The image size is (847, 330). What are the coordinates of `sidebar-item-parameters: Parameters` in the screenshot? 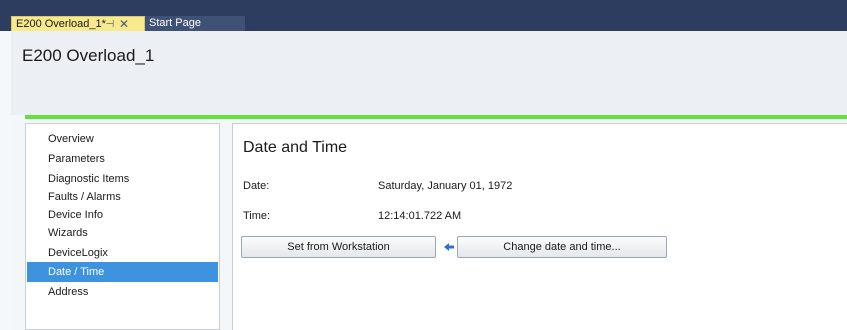 It's located at (122, 159).